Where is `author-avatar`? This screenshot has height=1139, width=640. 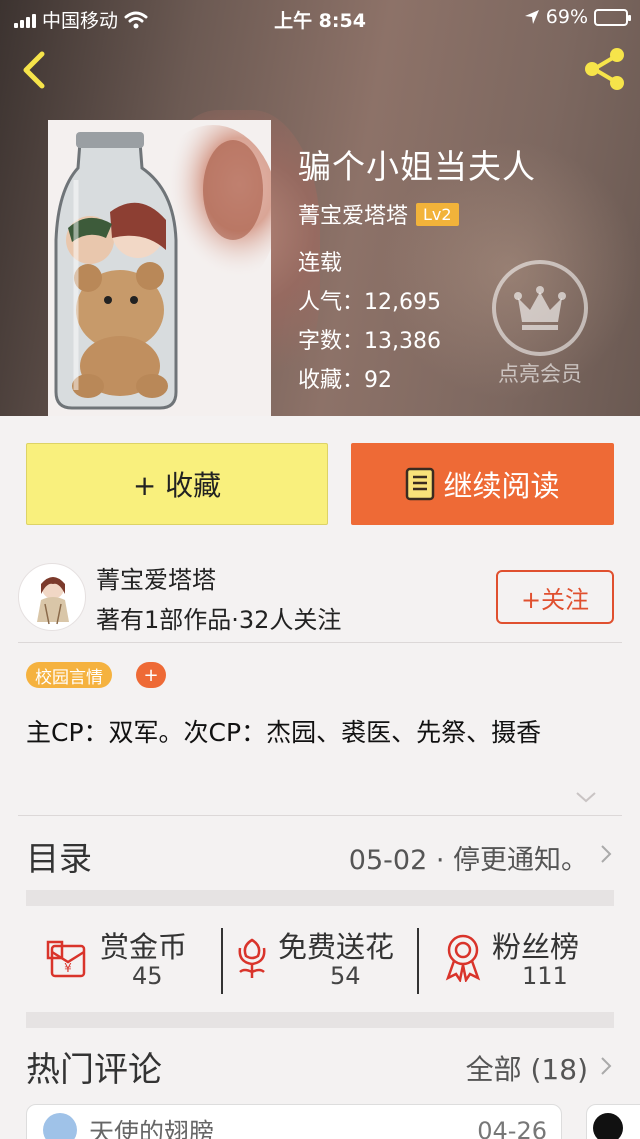
author-avatar is located at coordinates (52, 597).